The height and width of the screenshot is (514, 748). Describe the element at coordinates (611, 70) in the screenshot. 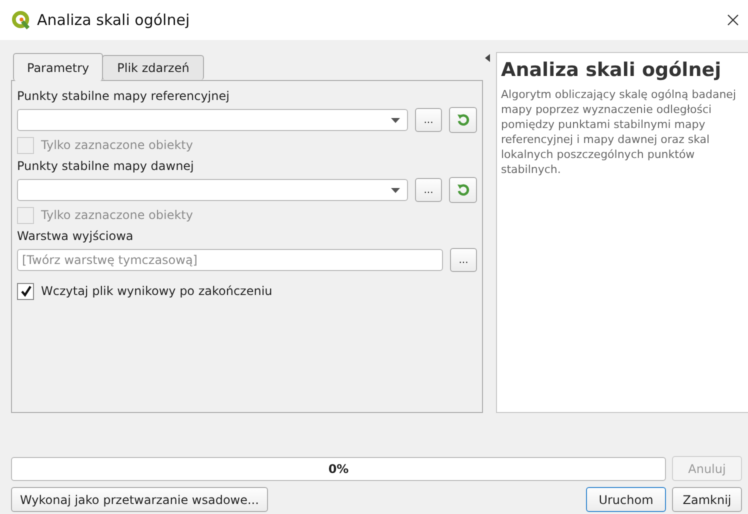

I see `help-title: Analiza skali ogólnej` at that location.